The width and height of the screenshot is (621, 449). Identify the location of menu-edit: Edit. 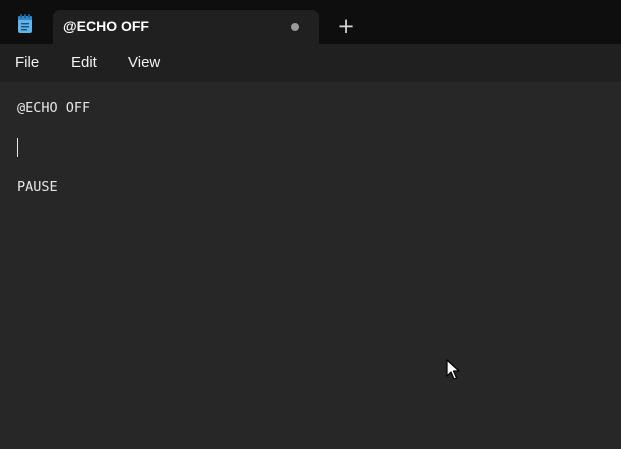
(84, 62).